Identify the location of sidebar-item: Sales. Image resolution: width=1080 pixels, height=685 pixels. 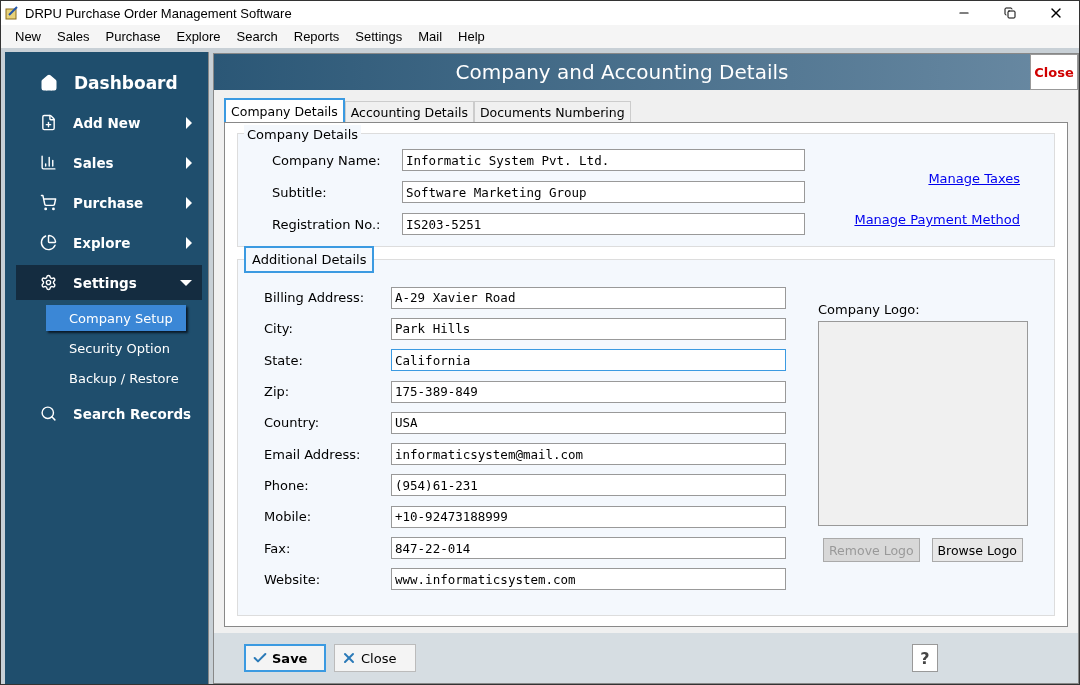
(109, 162).